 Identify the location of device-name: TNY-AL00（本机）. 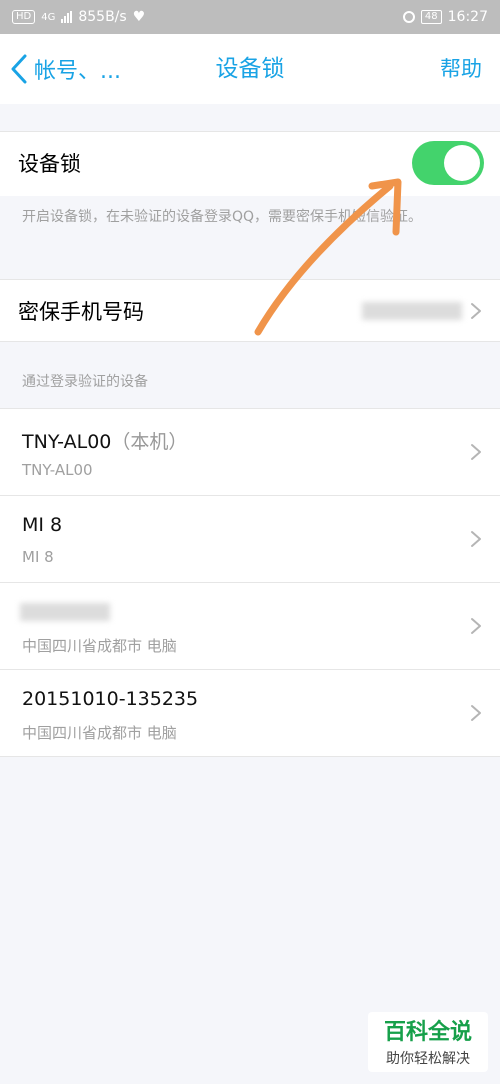
(104, 440).